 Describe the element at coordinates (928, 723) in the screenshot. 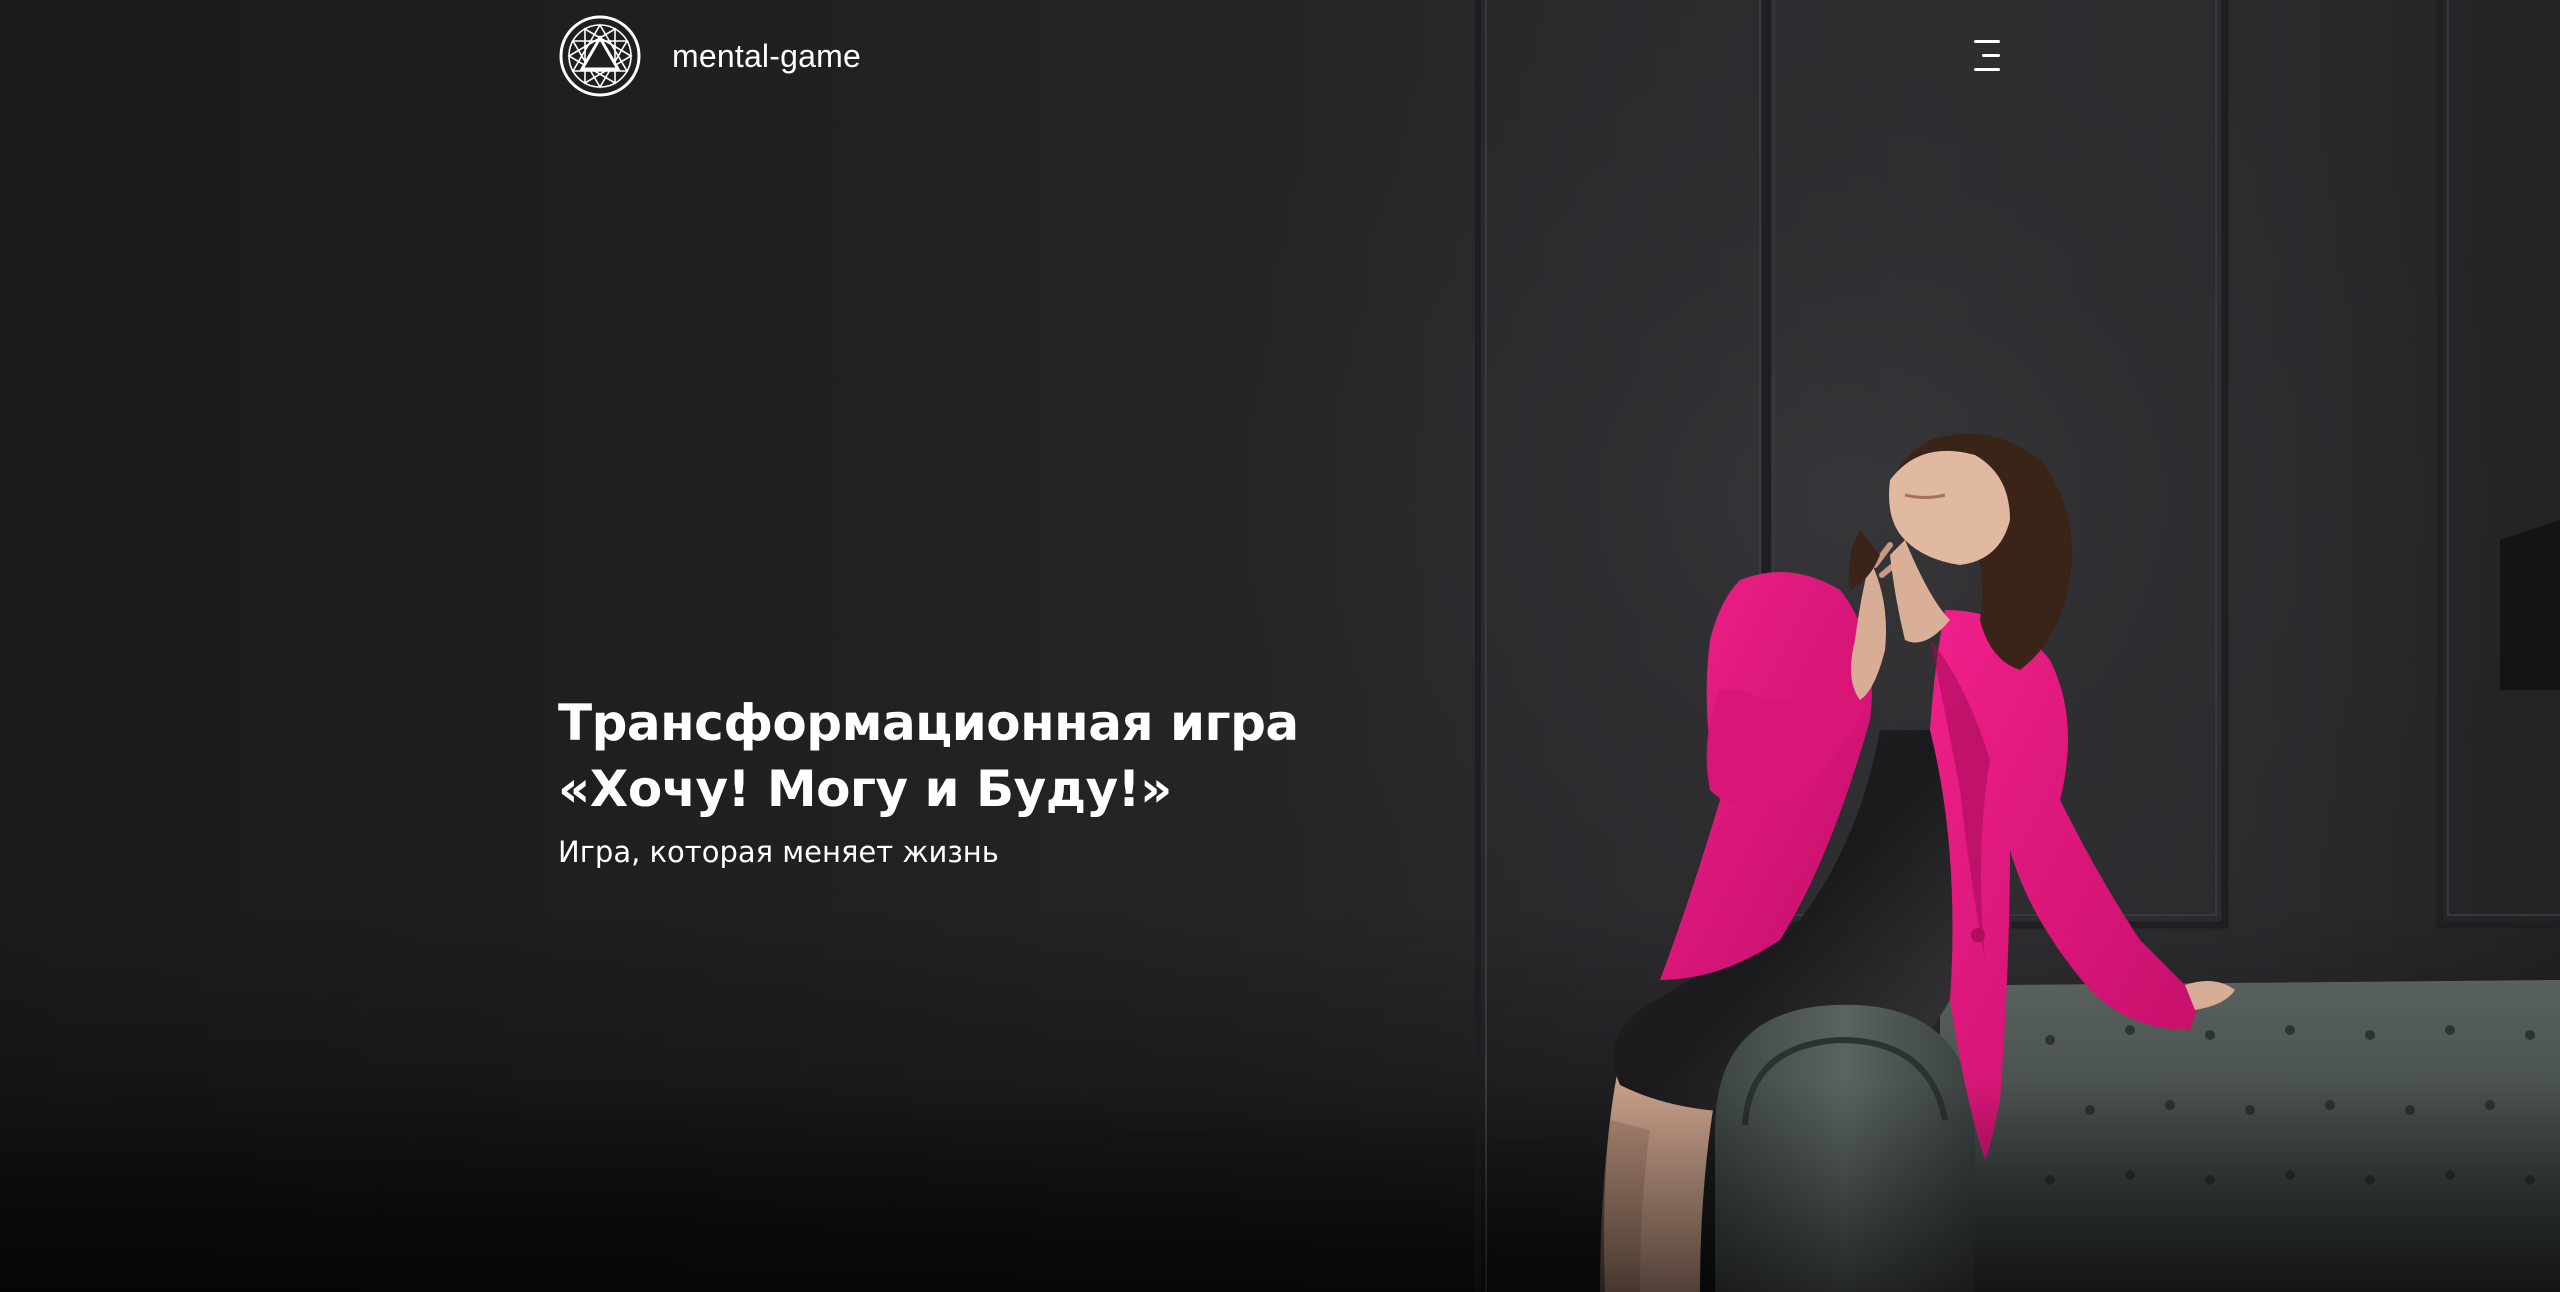

I see `hero-title-line-1: Трансформационная игра` at that location.